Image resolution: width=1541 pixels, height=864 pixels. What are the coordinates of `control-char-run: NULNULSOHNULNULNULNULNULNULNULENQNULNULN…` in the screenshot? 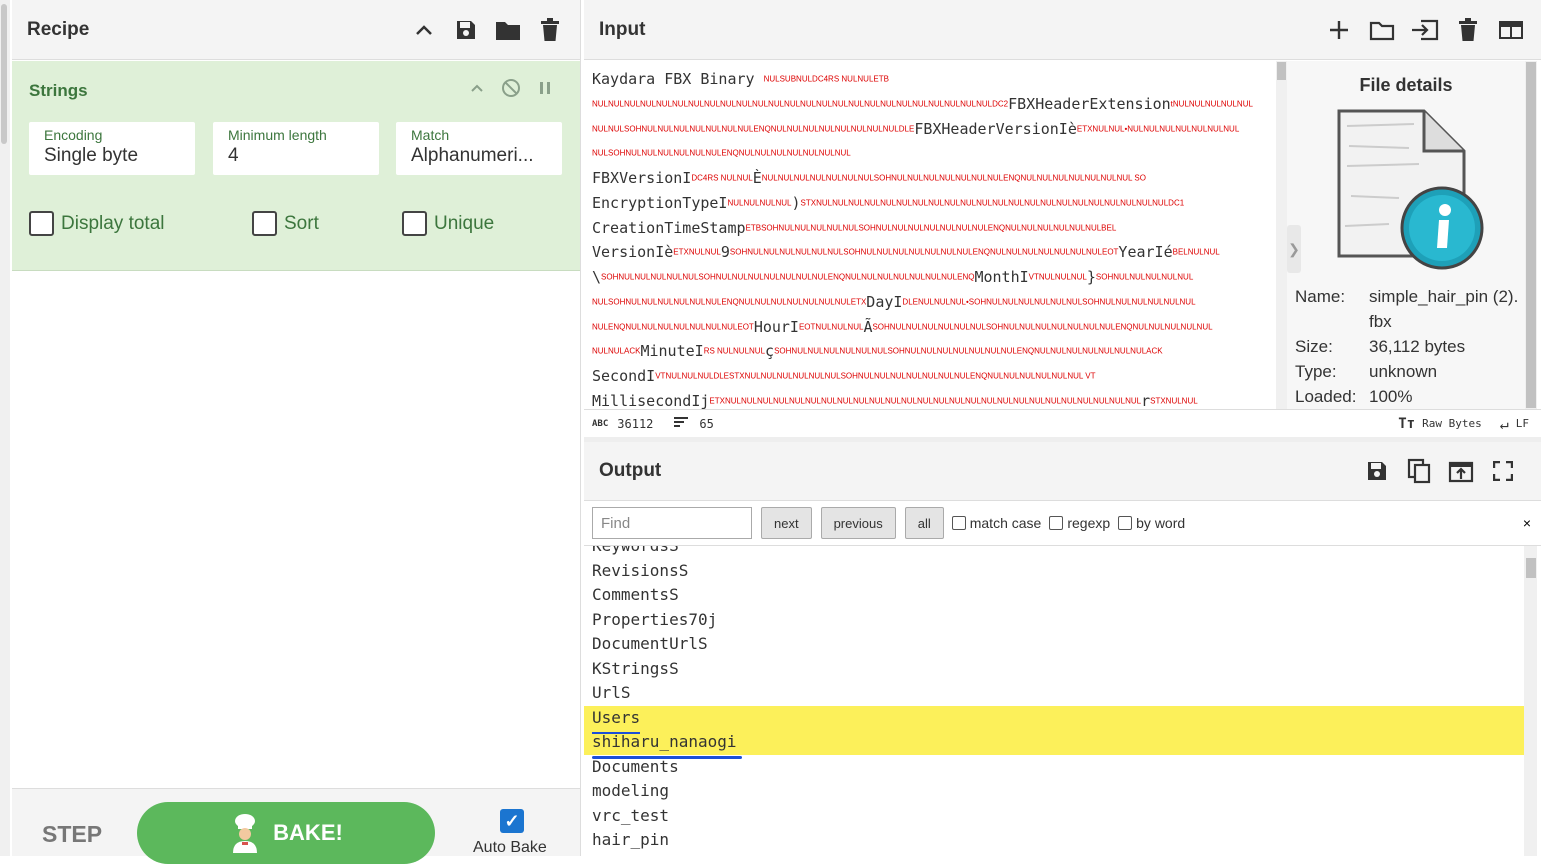 It's located at (753, 128).